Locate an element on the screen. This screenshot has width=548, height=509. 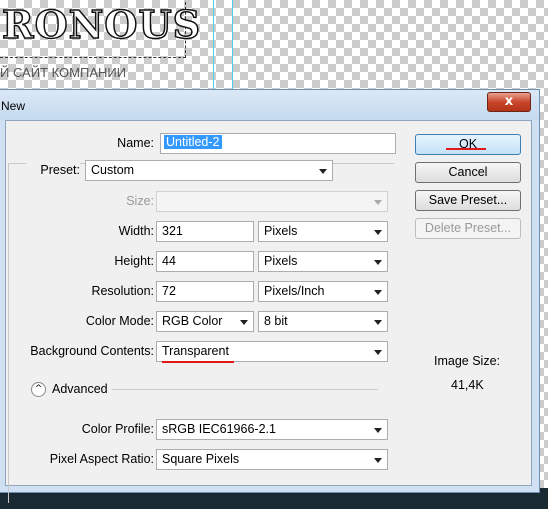
pixel-aspect-ratio-dropdown: Square Pixels is located at coordinates (272, 459).